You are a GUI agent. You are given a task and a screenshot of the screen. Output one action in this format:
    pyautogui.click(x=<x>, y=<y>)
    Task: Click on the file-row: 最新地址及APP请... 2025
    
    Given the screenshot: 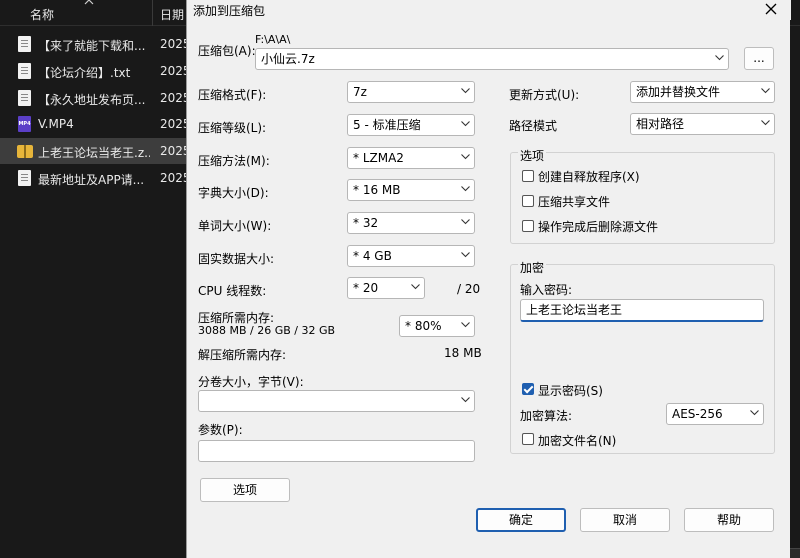 What is the action you would take?
    pyautogui.click(x=95, y=178)
    